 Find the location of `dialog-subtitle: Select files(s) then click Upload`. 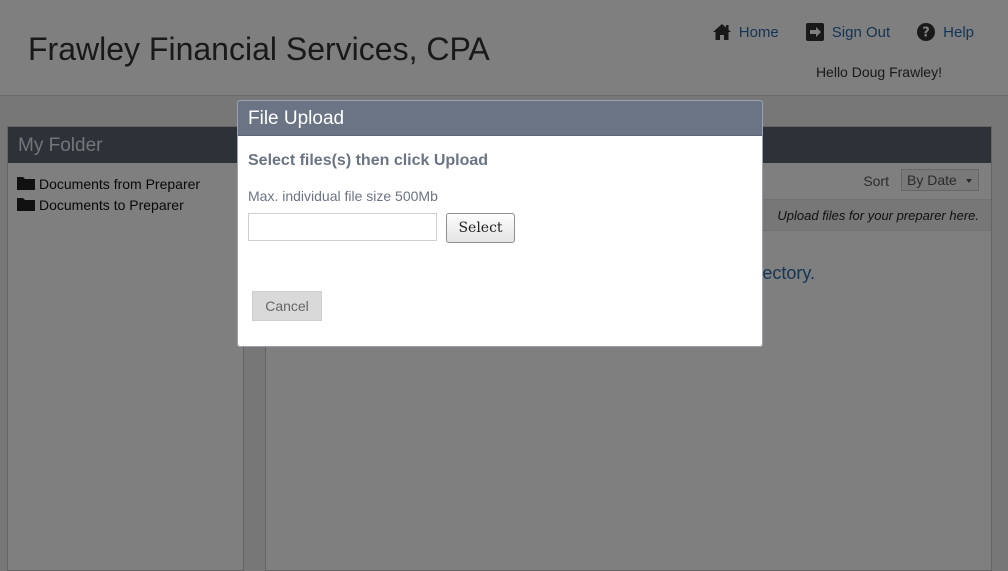

dialog-subtitle: Select files(s) then click Upload is located at coordinates (368, 160).